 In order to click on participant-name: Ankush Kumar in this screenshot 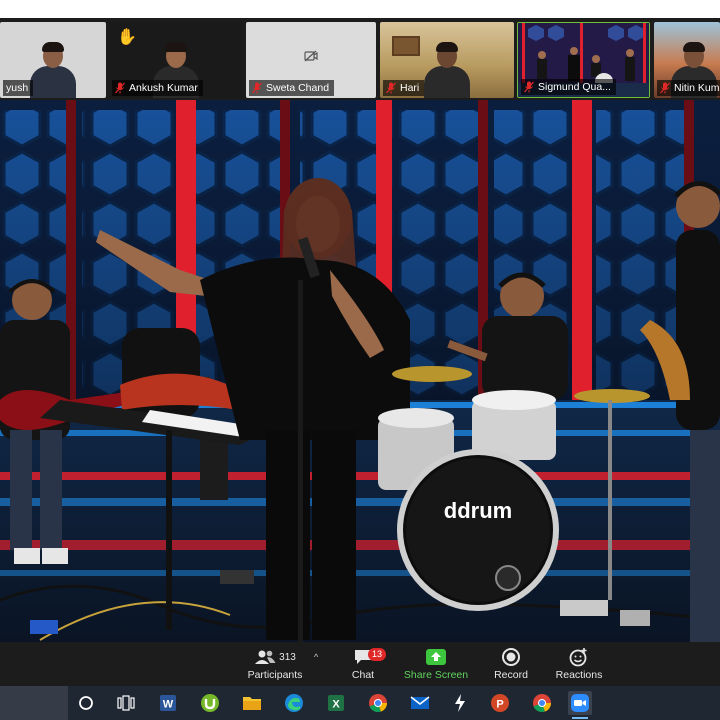, I will do `click(163, 88)`.